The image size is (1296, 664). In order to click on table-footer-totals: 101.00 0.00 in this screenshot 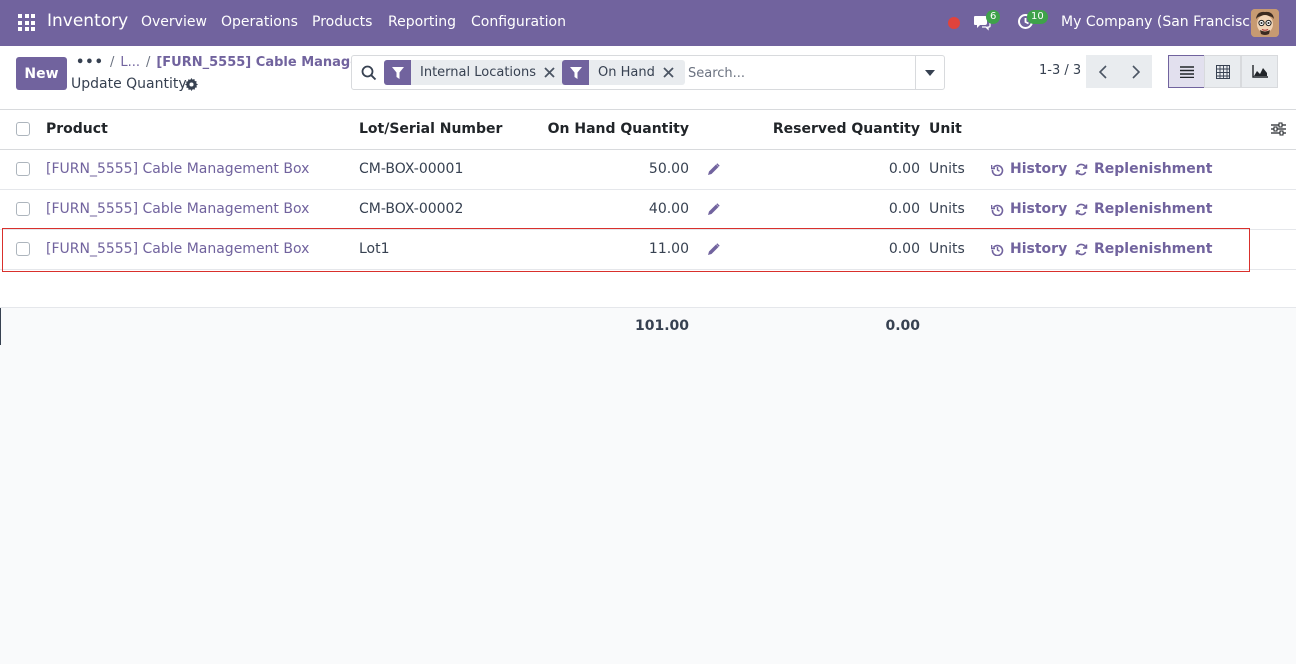, I will do `click(648, 326)`.